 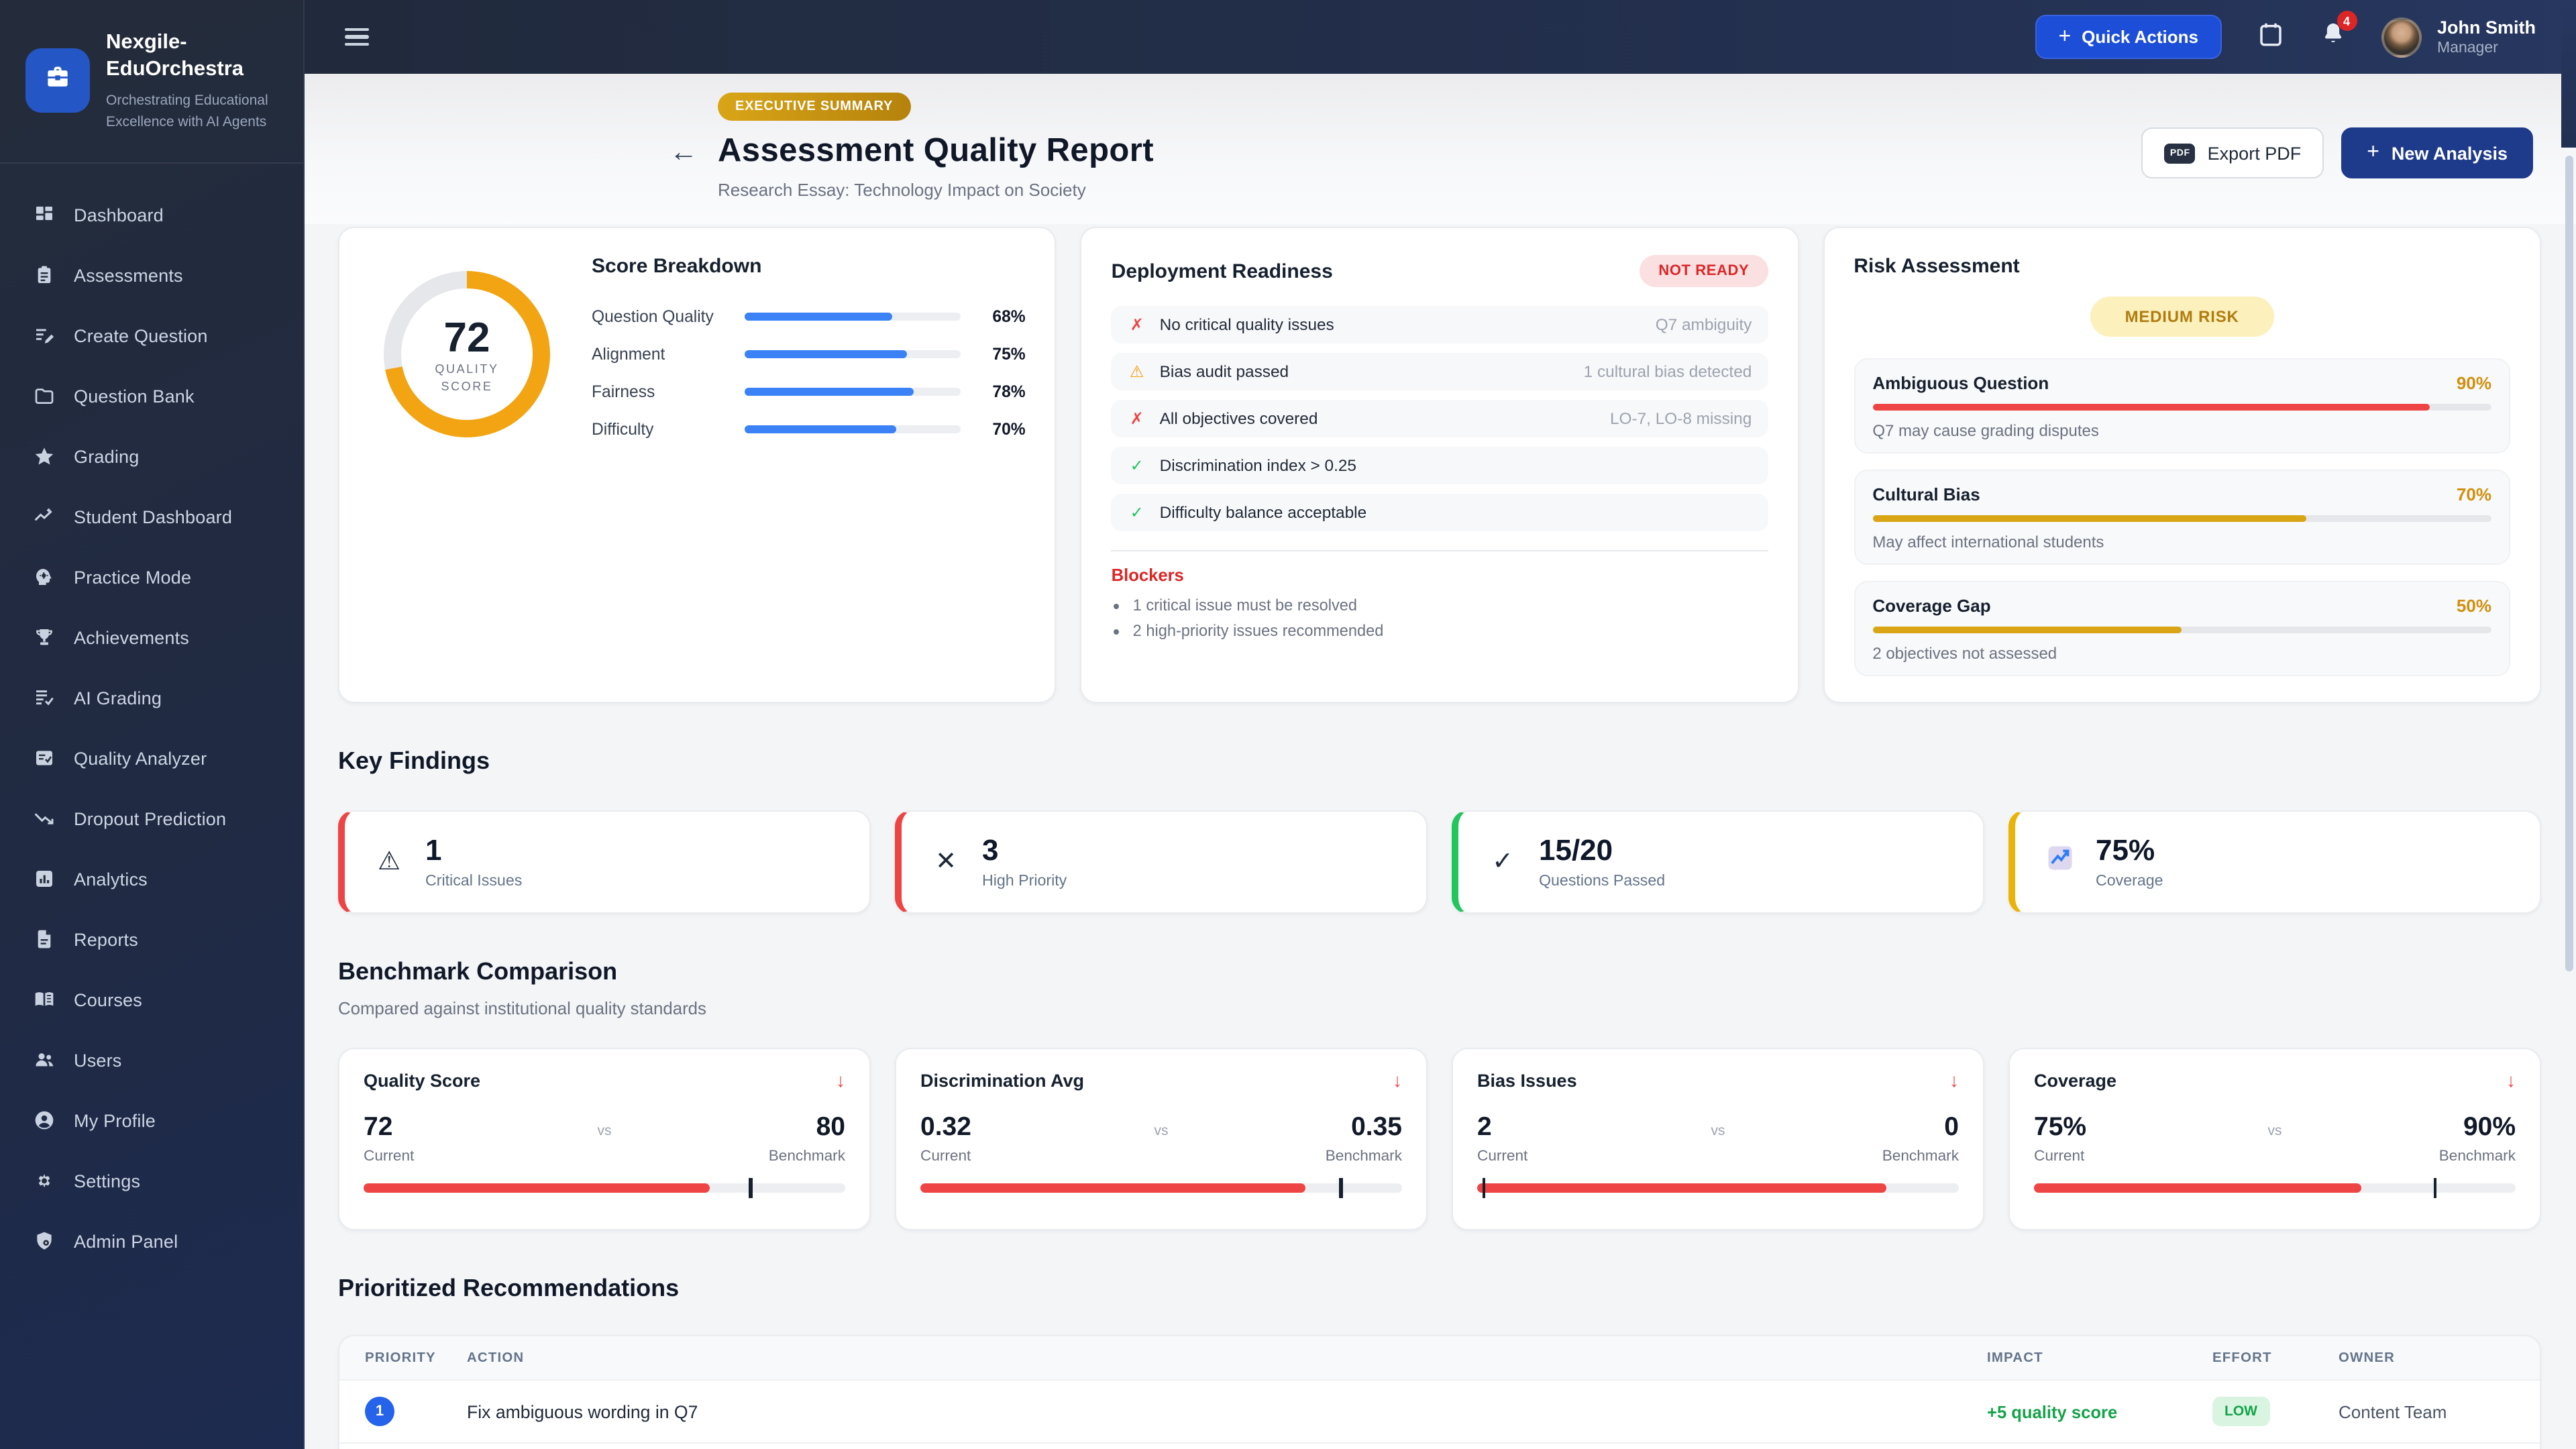 I want to click on warning-triangle-icon: ⚠, so click(x=389, y=862).